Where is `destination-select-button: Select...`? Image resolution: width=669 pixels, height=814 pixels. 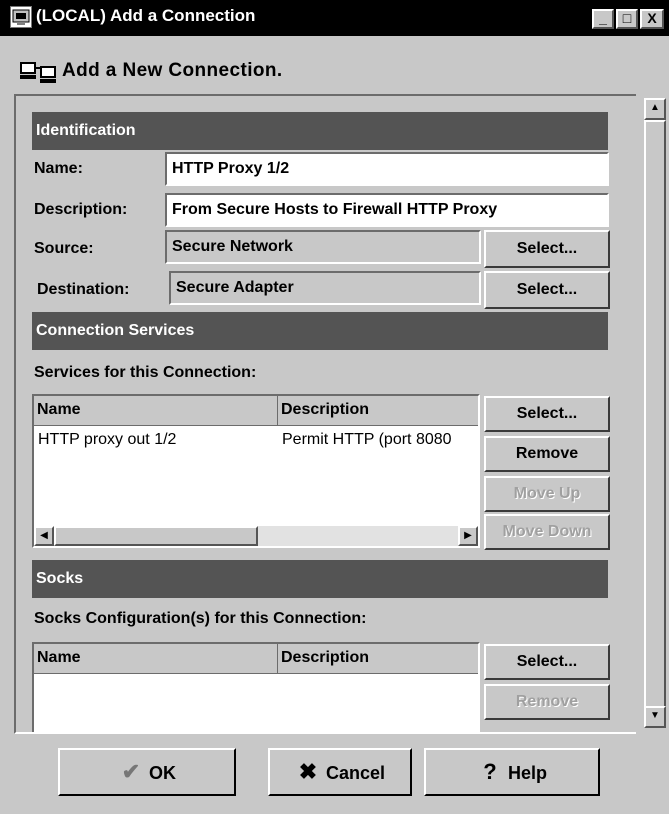 destination-select-button: Select... is located at coordinates (547, 290).